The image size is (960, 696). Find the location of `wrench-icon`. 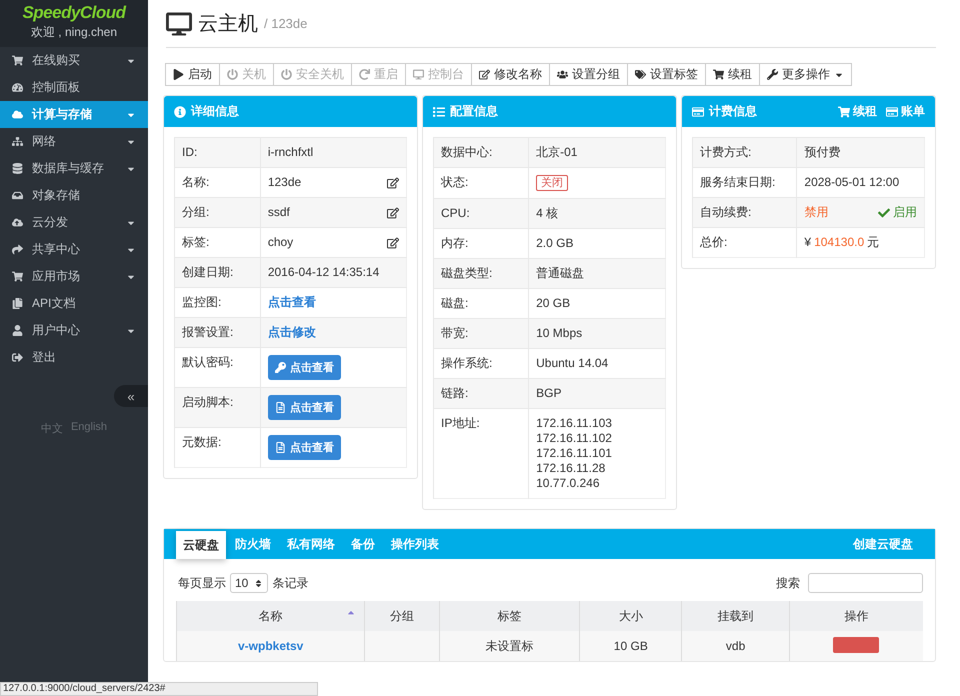

wrench-icon is located at coordinates (772, 74).